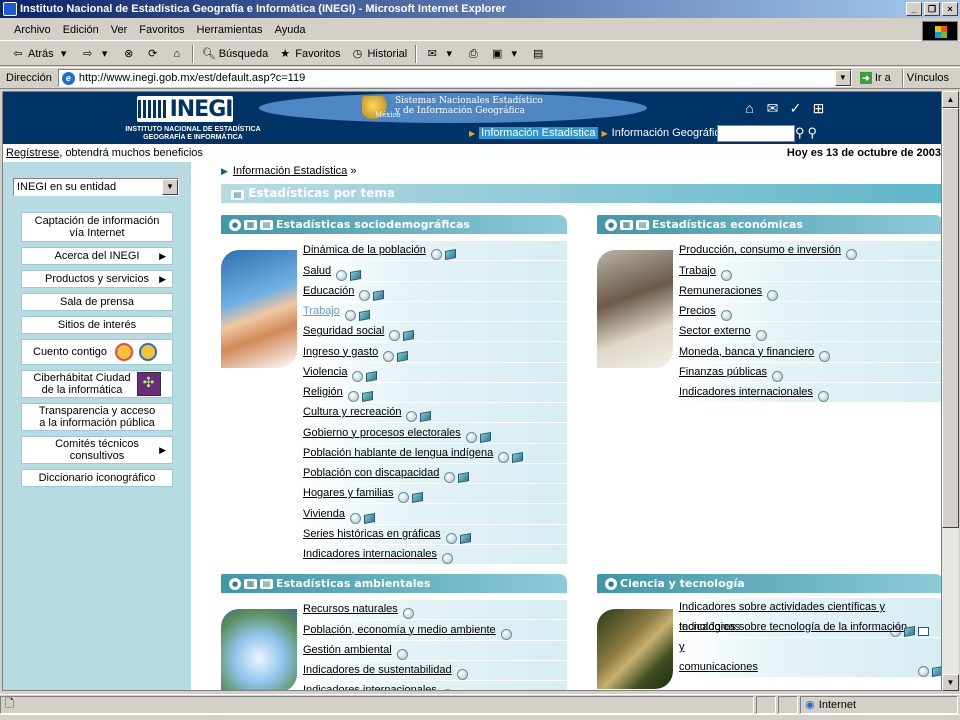  Describe the element at coordinates (41, 54) in the screenshot. I see `back-button: ⇦ Atrás ▾` at that location.